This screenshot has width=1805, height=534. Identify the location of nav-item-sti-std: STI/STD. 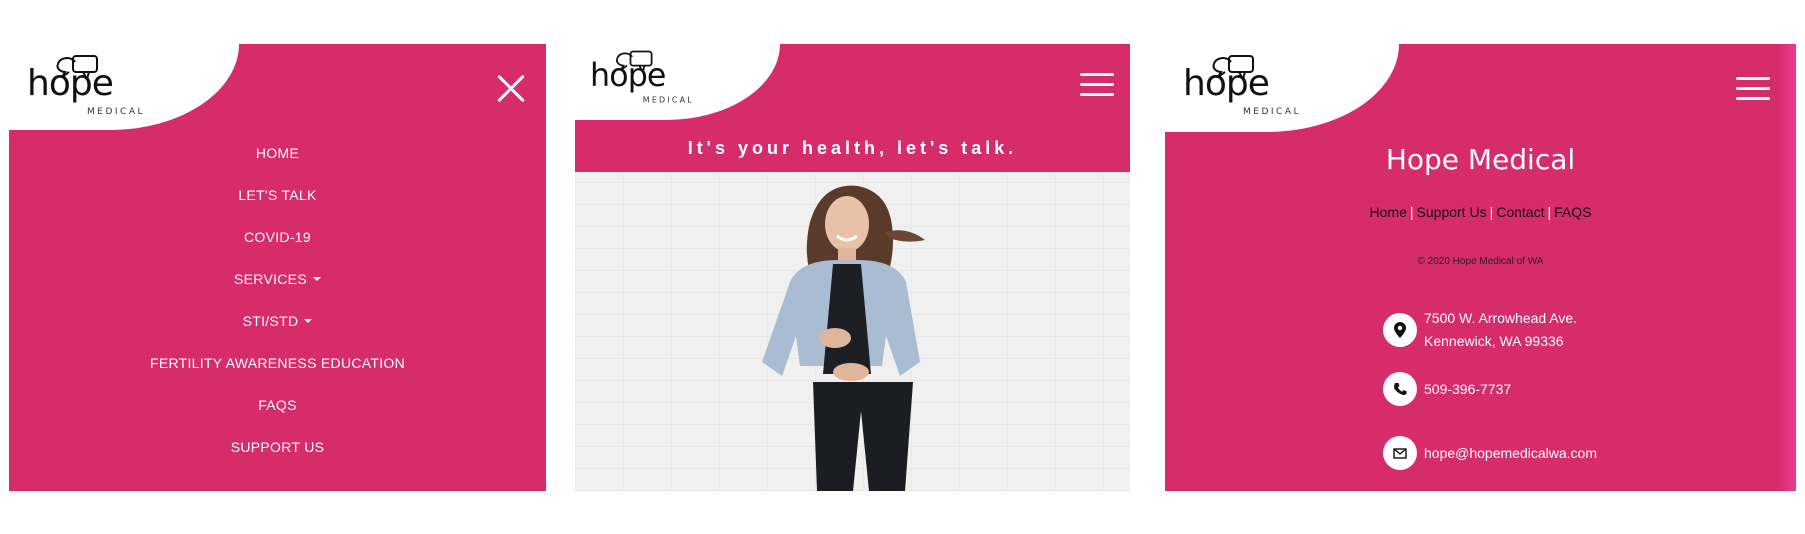
(277, 333).